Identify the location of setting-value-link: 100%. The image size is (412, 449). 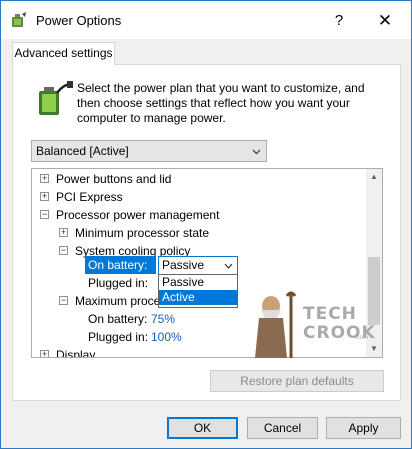
(166, 337).